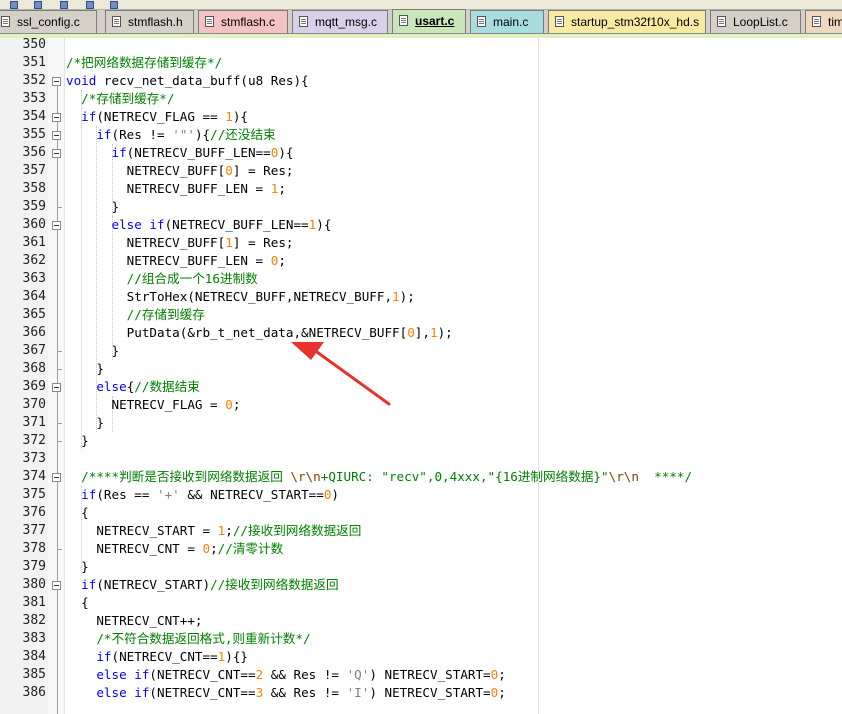  What do you see at coordinates (155, 22) in the screenshot?
I see `tab-label: stmflash.h` at bounding box center [155, 22].